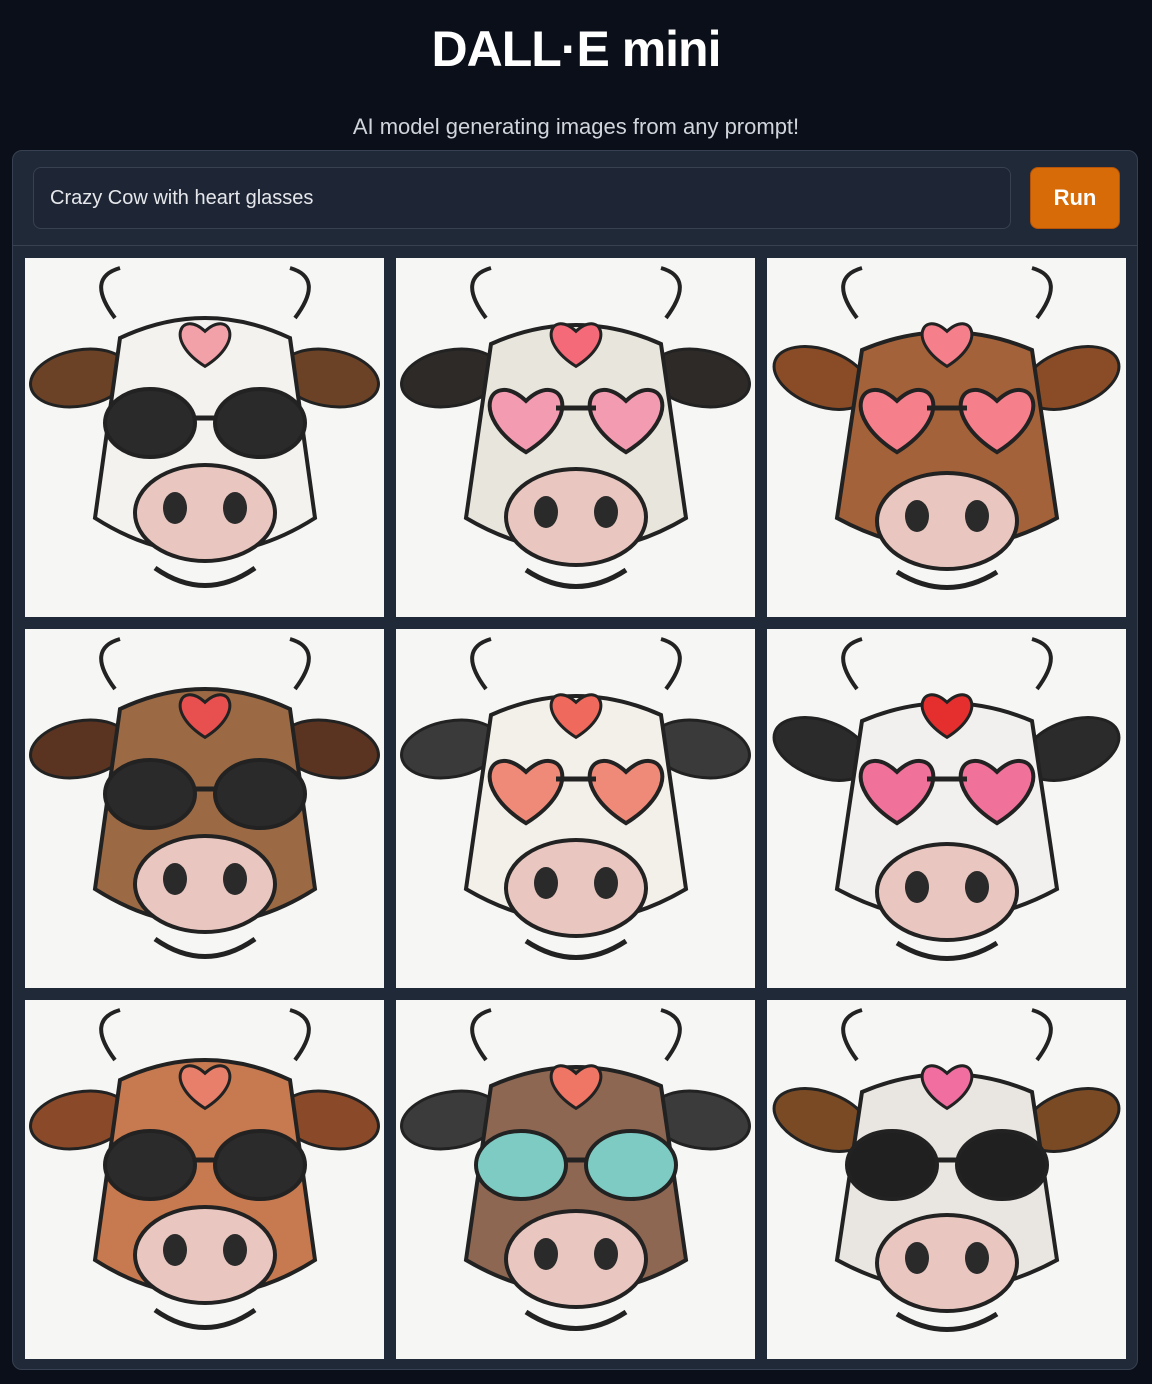 The width and height of the screenshot is (1152, 1384). Describe the element at coordinates (576, 49) in the screenshot. I see `app-title: DALL·E mini` at that location.